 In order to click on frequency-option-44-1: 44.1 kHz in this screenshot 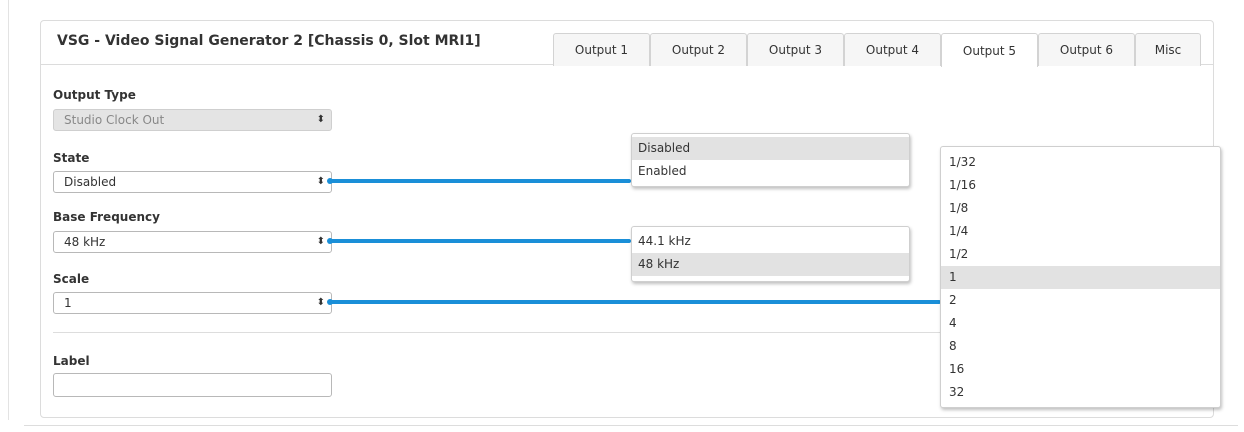, I will do `click(770, 241)`.